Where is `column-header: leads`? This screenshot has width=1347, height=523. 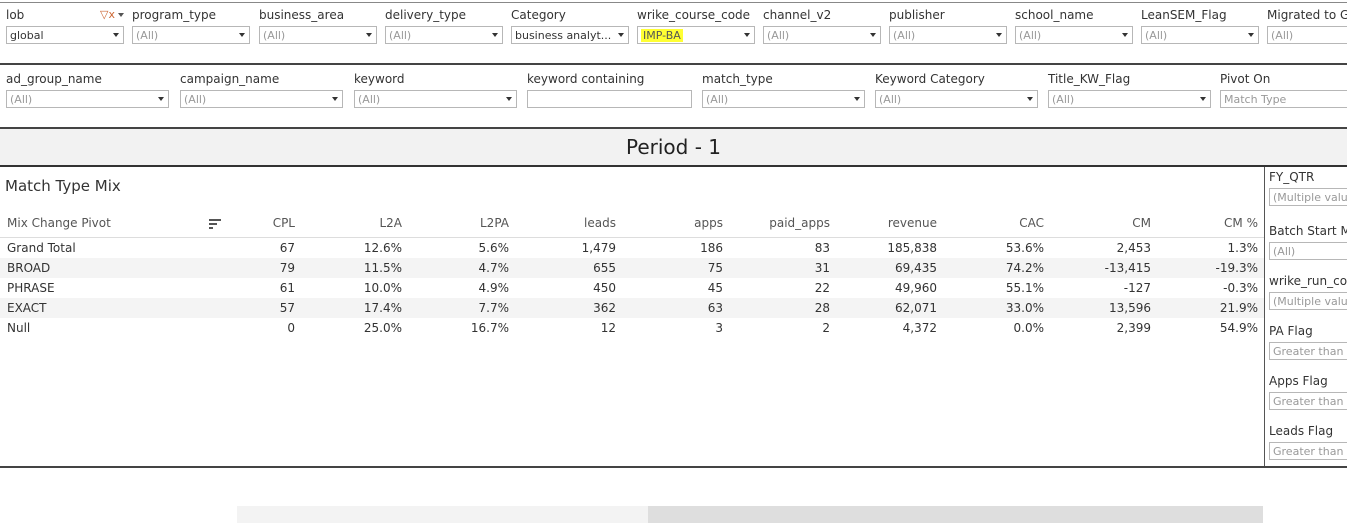
column-header: leads is located at coordinates (600, 223).